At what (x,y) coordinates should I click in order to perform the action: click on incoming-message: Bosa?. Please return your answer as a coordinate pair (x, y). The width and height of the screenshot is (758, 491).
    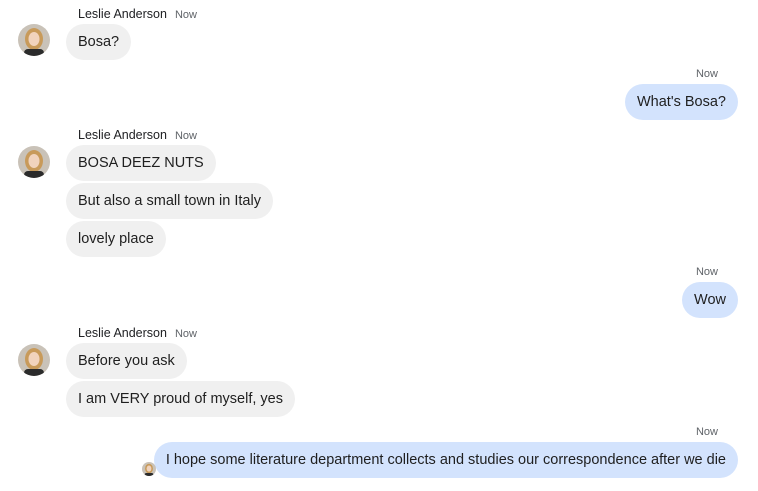
    Looking at the image, I should click on (99, 42).